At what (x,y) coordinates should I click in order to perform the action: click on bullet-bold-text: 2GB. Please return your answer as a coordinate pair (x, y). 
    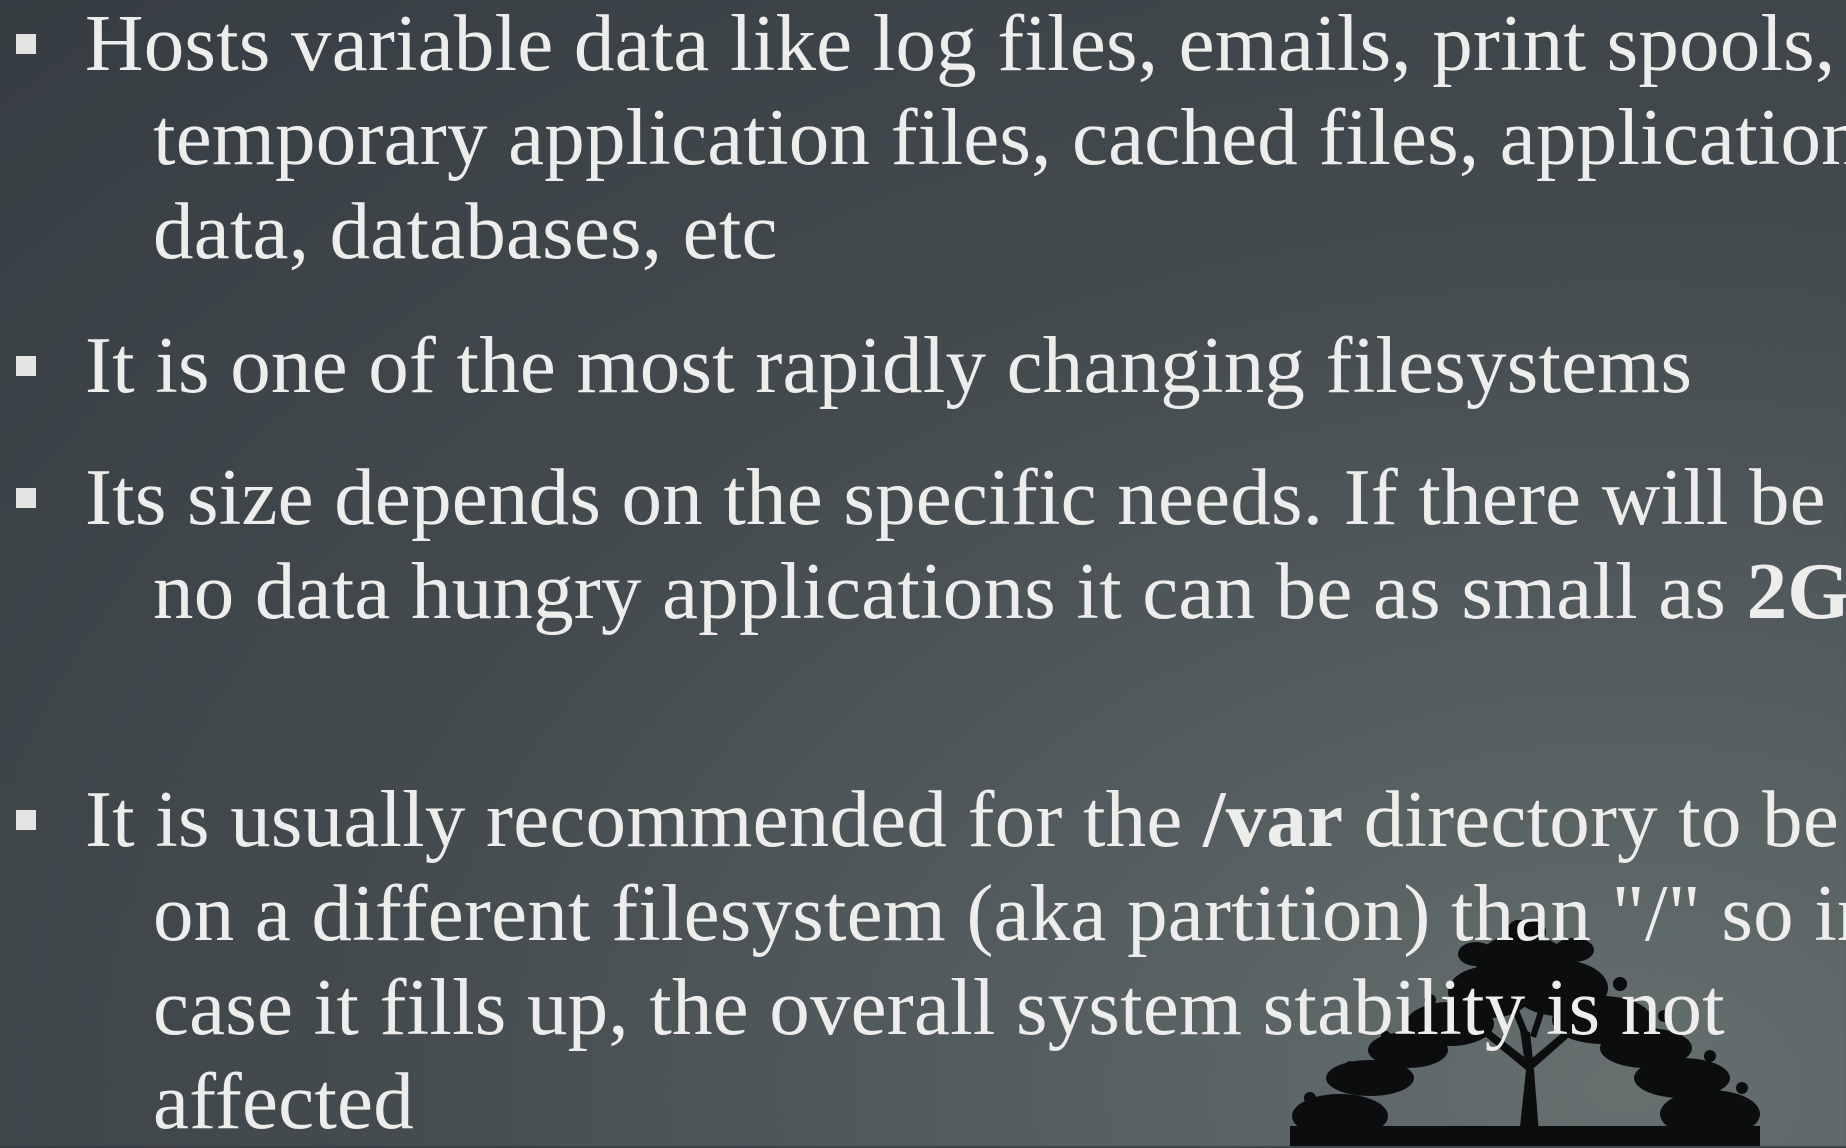
    Looking at the image, I should click on (1796, 591).